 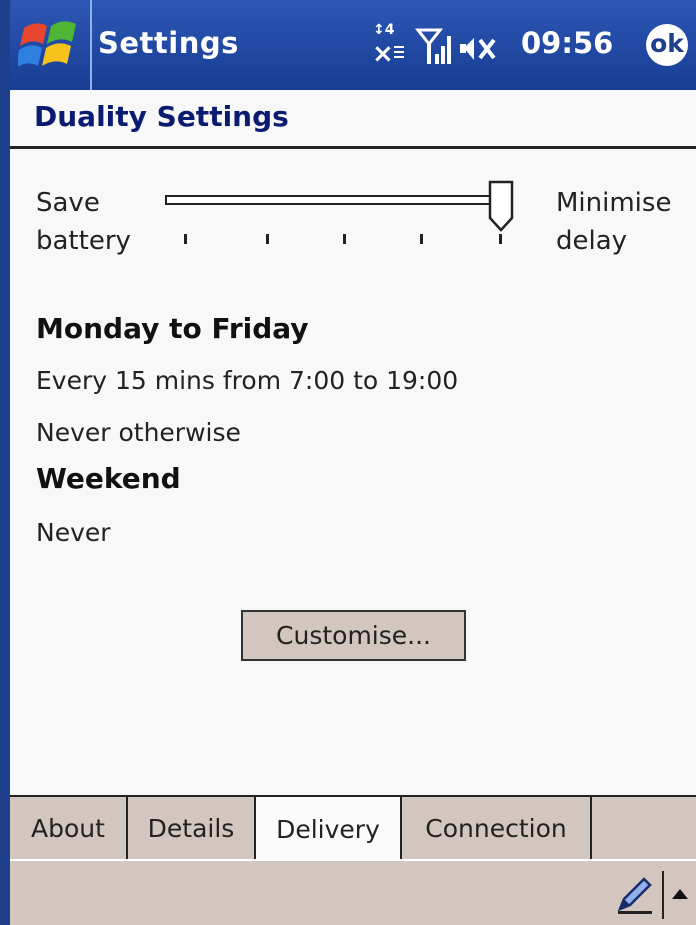 I want to click on status-icons: ↕4 ×, so click(x=435, y=46).